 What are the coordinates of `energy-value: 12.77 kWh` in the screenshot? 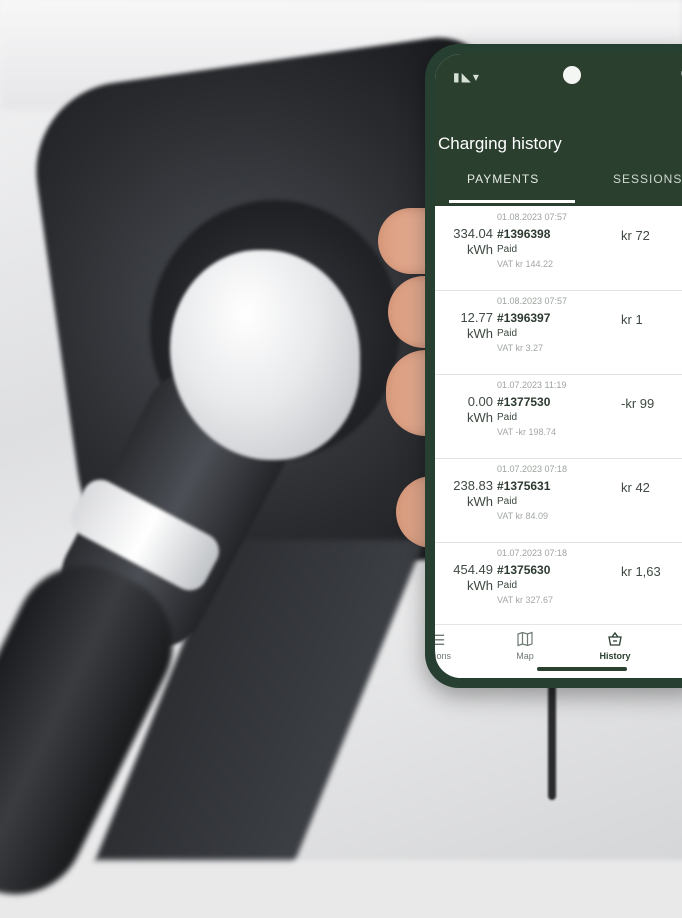 It's located at (476, 325).